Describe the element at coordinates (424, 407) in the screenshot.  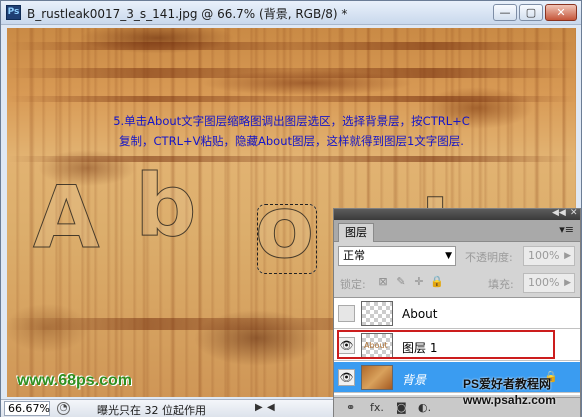
I see `adjustment-layer-icon: ◐.` at that location.